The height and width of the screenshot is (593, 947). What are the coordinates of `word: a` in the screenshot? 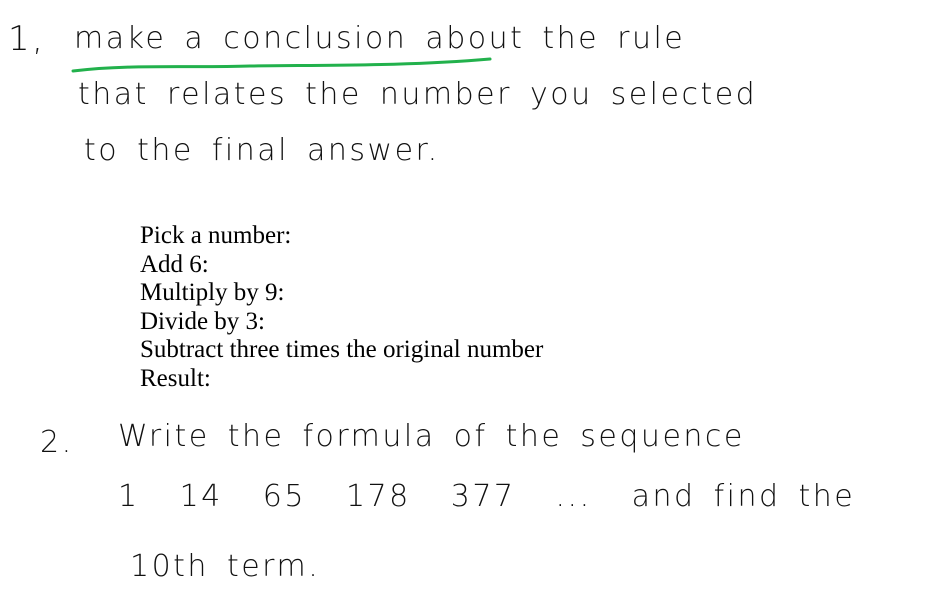 It's located at (195, 38).